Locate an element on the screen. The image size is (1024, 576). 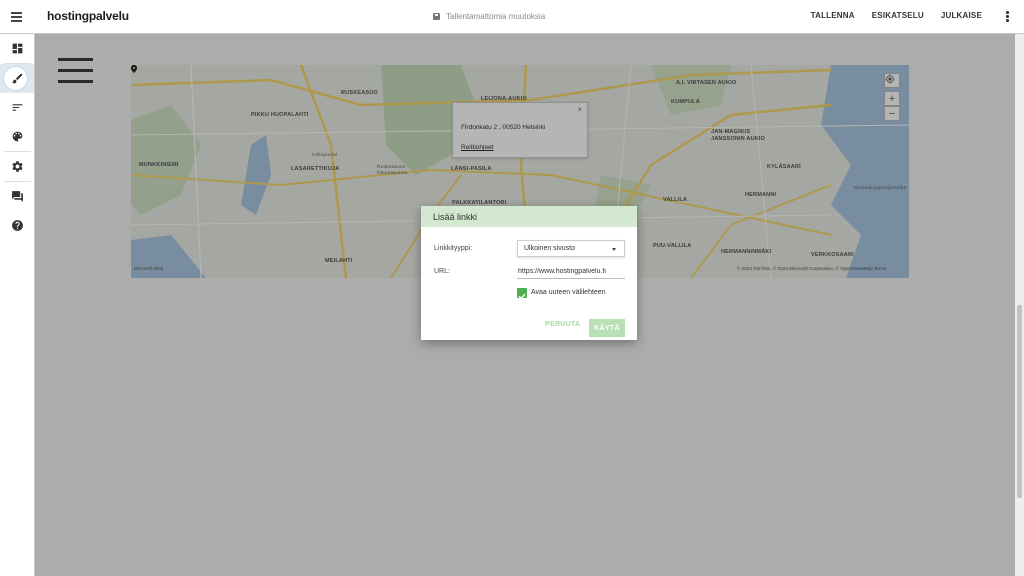
chat-icon is located at coordinates (17, 196).